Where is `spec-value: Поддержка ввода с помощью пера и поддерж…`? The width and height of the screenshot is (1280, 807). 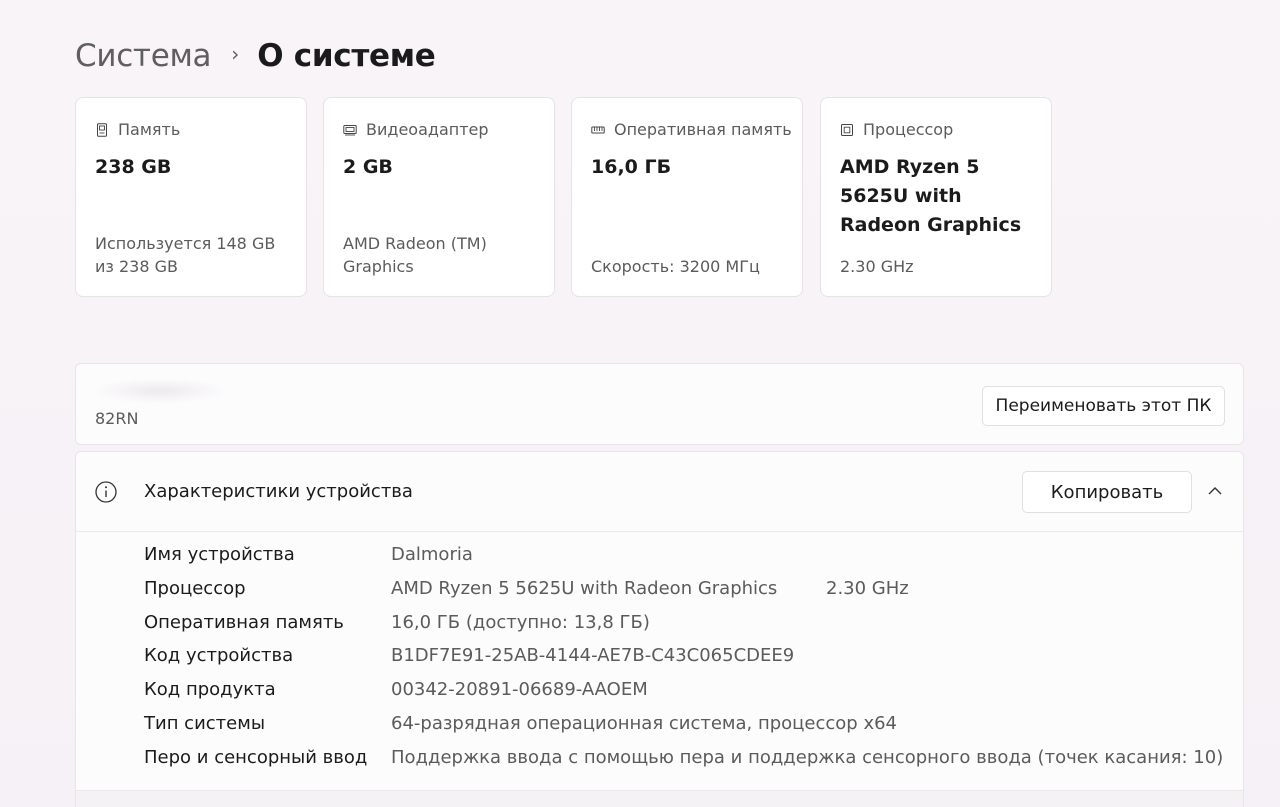 spec-value: Поддержка ввода с помощью пера и поддерж… is located at coordinates (807, 757).